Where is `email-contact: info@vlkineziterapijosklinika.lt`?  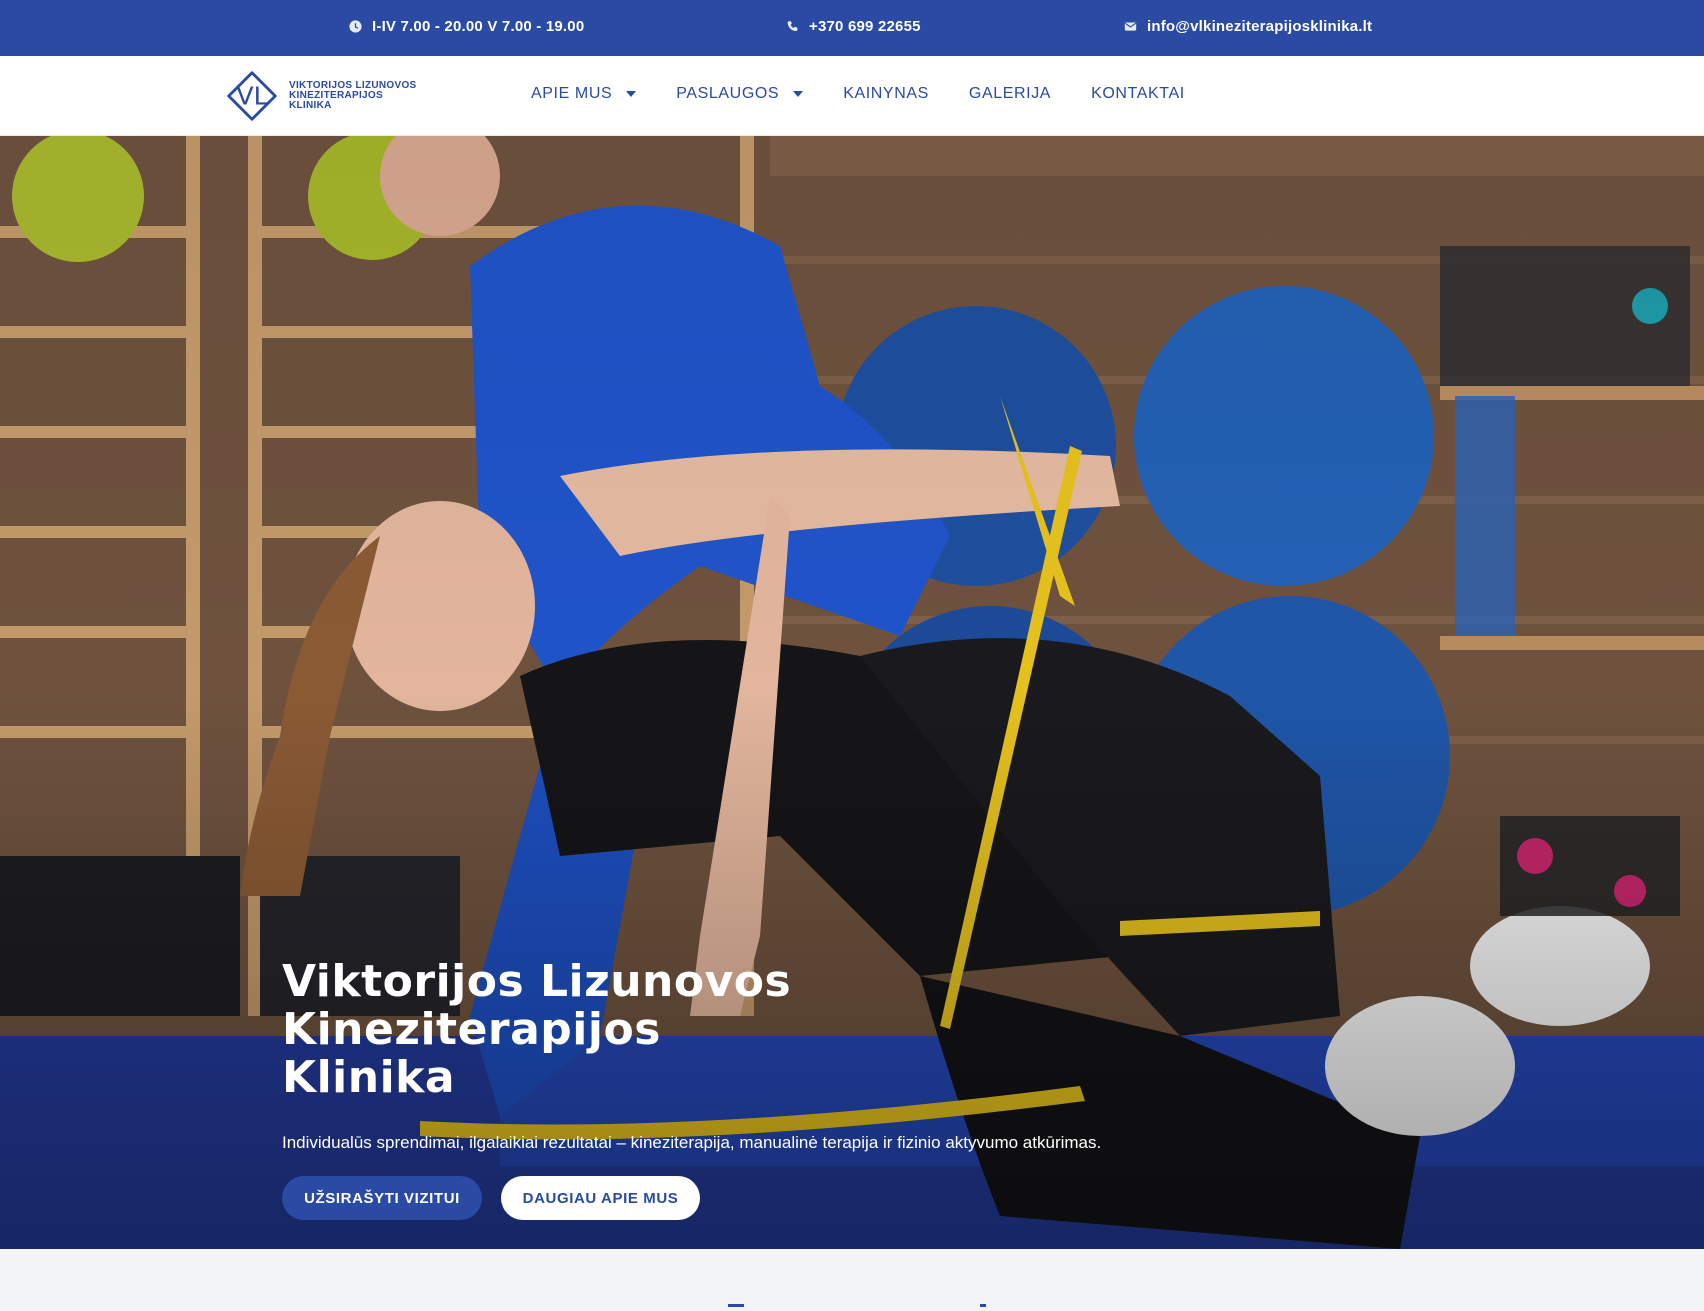 email-contact: info@vlkineziterapijosklinika.lt is located at coordinates (1248, 26).